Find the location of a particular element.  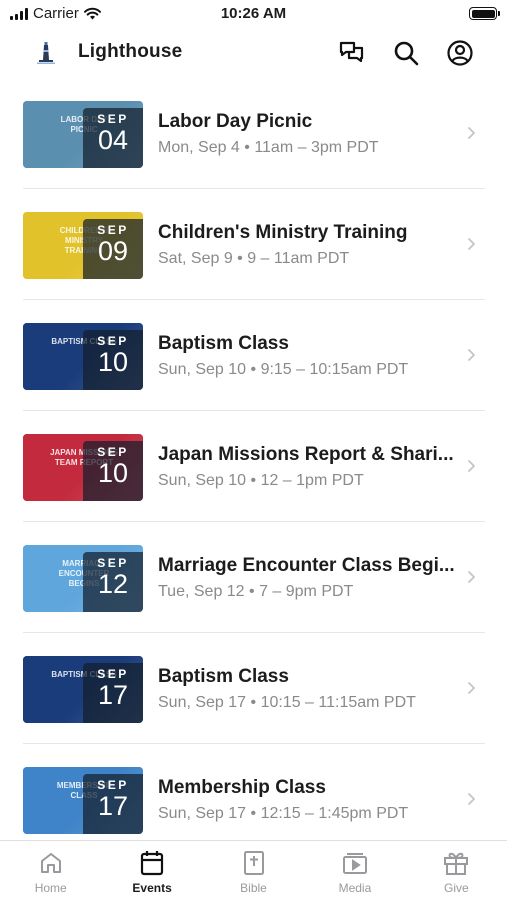

date-day: 04 is located at coordinates (113, 140).